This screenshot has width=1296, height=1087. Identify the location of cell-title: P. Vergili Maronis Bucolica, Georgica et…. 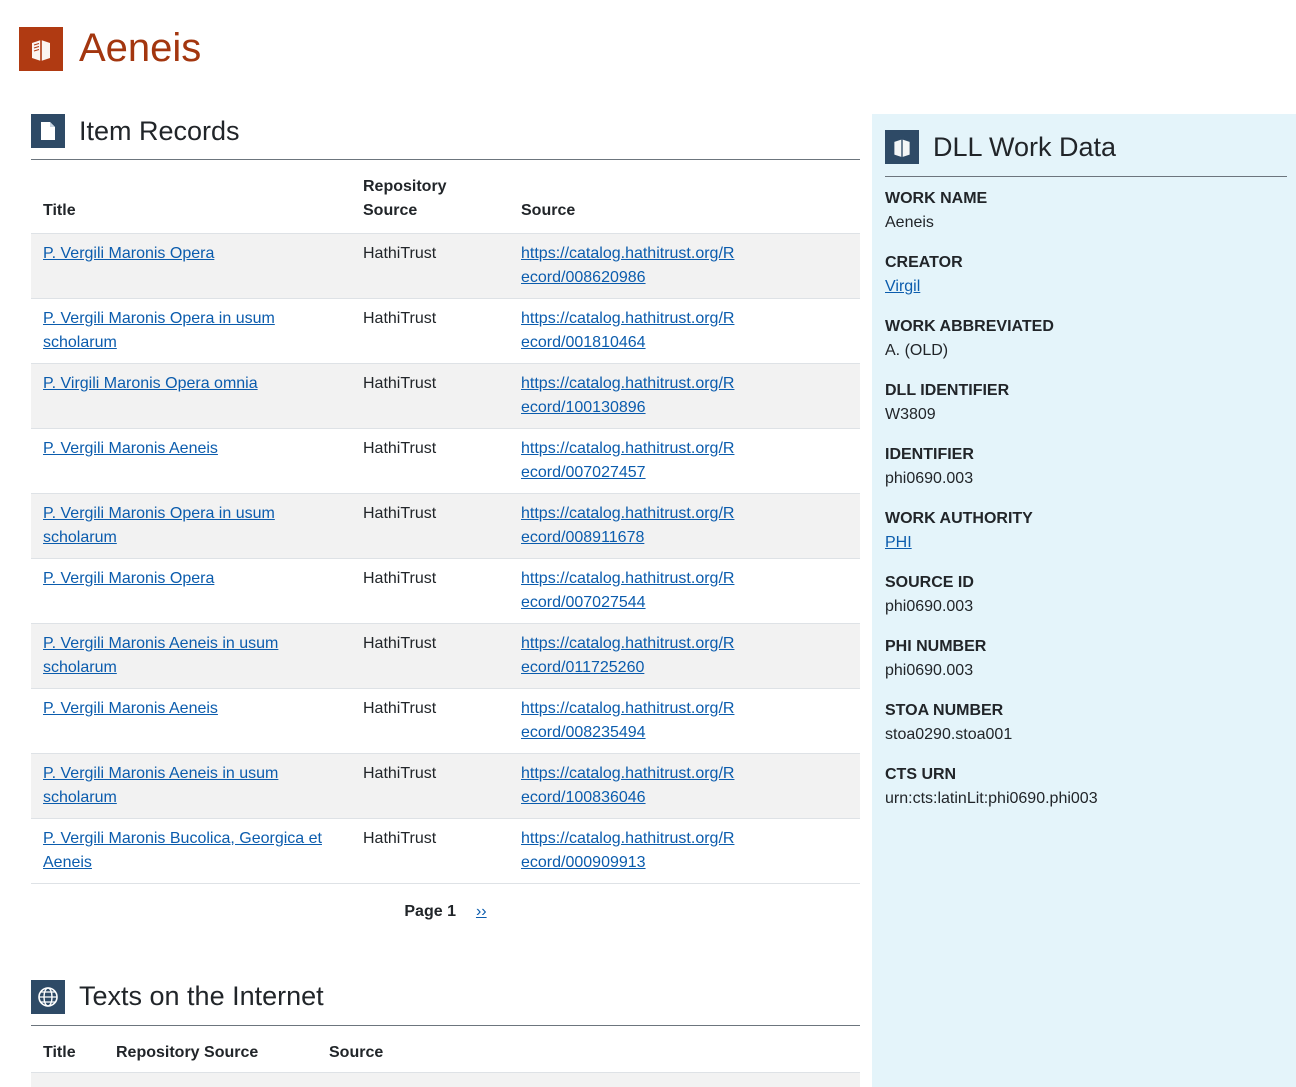
(191, 851).